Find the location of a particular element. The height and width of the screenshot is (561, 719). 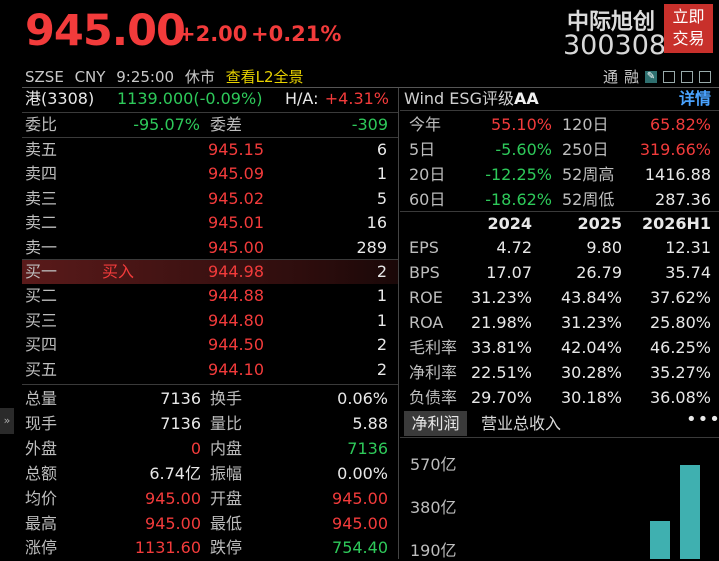

buy-row: 买三 944.80 1 is located at coordinates (206, 321).